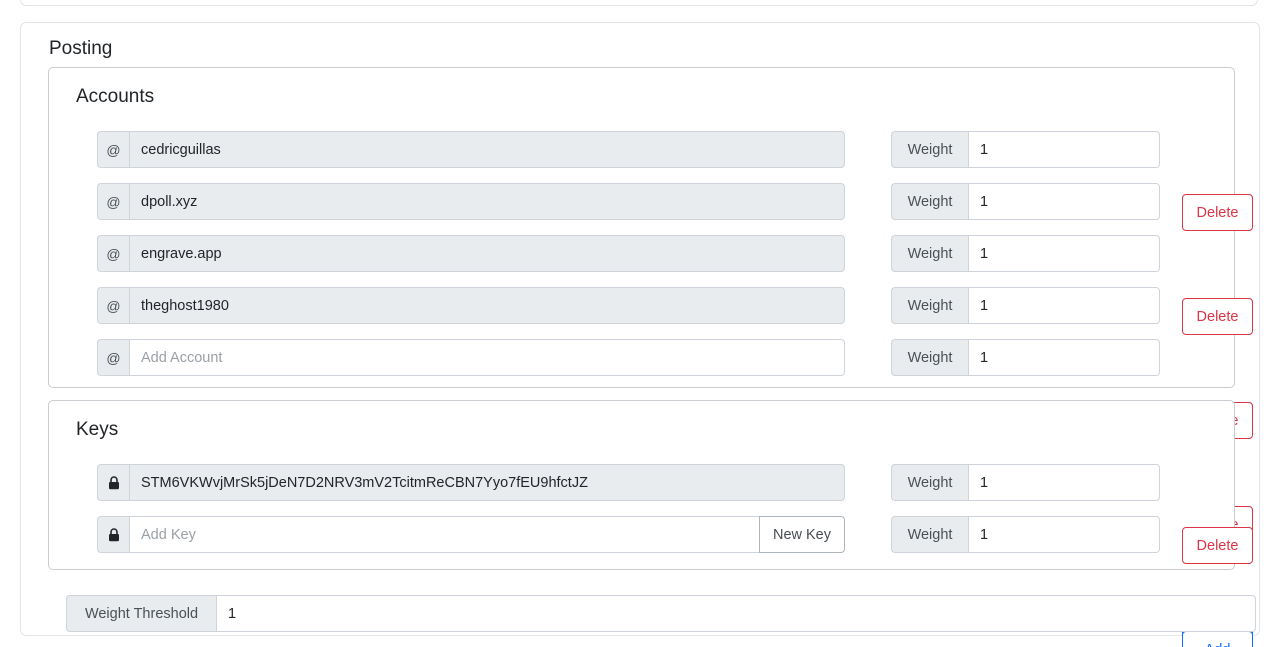 Image resolution: width=1280 pixels, height=647 pixels. What do you see at coordinates (801, 534) in the screenshot?
I see `new-key-button: New Key` at bounding box center [801, 534].